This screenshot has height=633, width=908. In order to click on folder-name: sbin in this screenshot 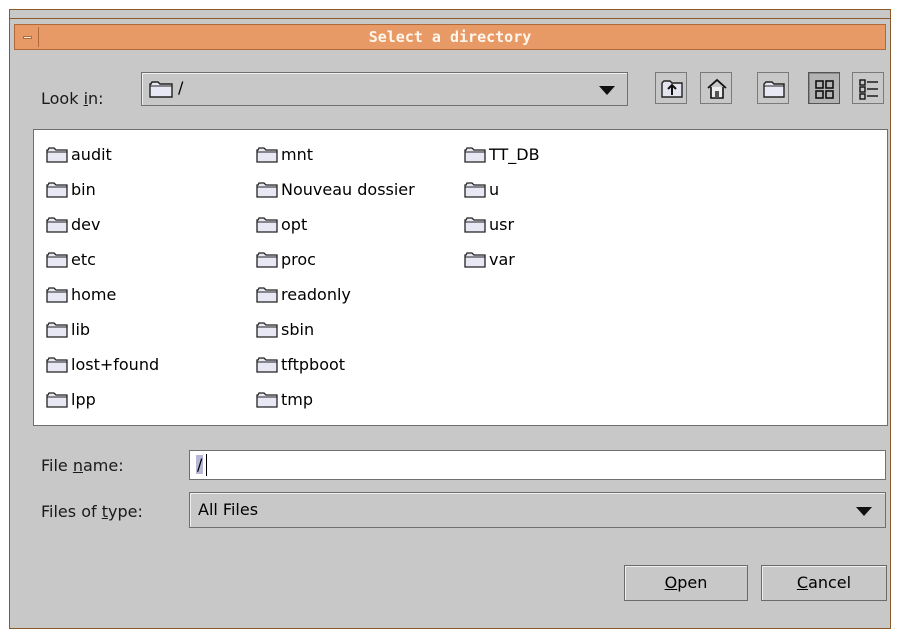, I will do `click(298, 329)`.